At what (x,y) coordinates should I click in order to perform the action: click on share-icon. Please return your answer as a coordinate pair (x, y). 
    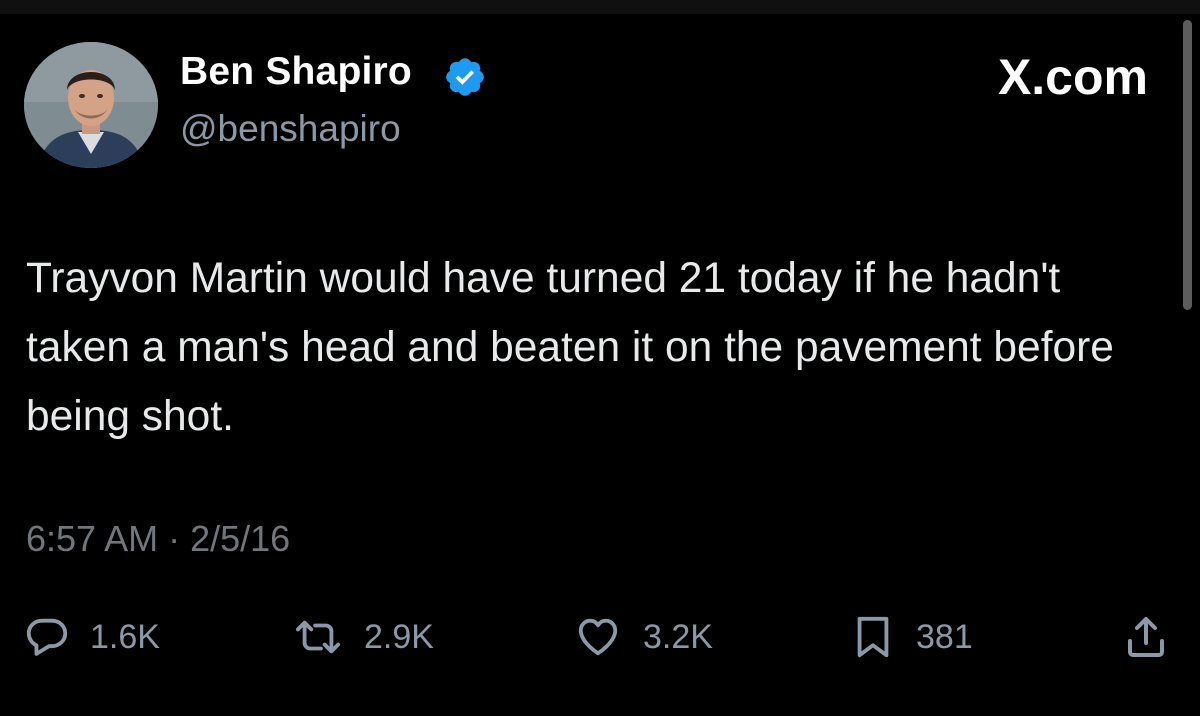
    Looking at the image, I should click on (1146, 637).